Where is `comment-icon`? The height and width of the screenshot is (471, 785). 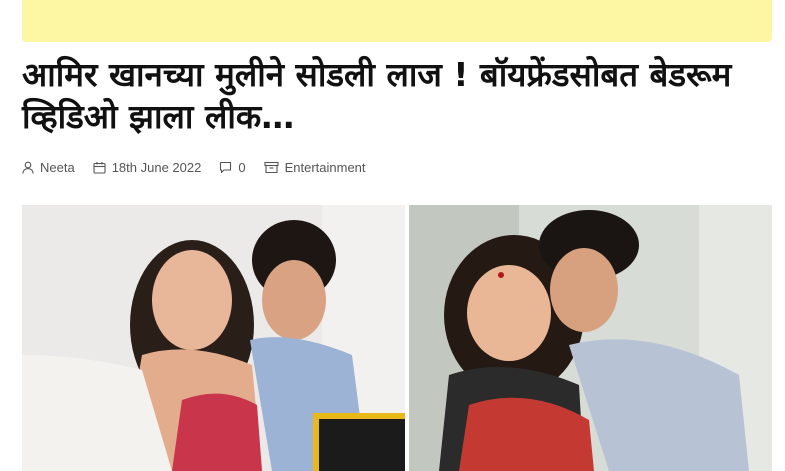
comment-icon is located at coordinates (226, 167).